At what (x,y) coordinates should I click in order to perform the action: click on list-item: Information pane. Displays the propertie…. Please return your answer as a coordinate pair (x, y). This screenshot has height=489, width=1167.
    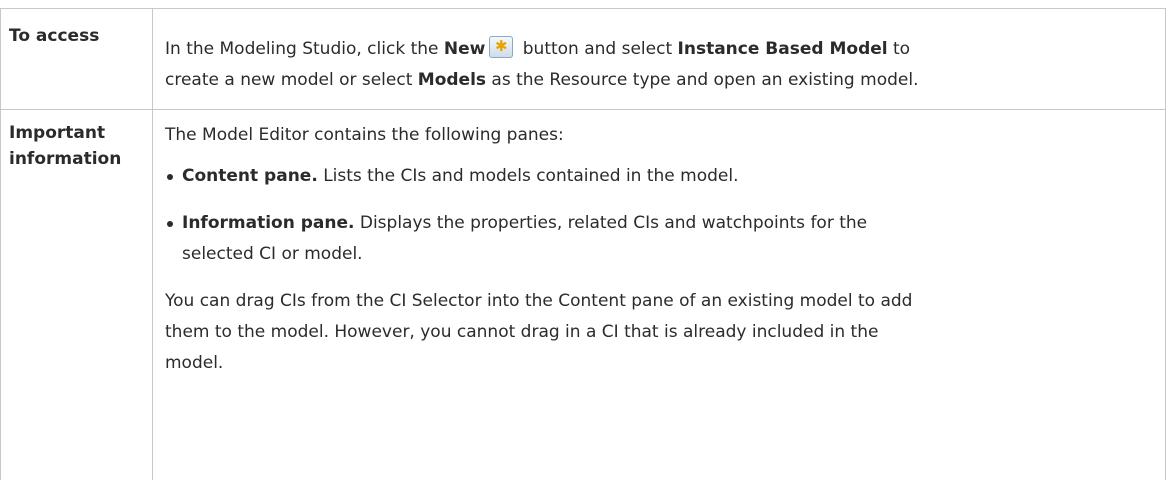
    Looking at the image, I should click on (659, 239).